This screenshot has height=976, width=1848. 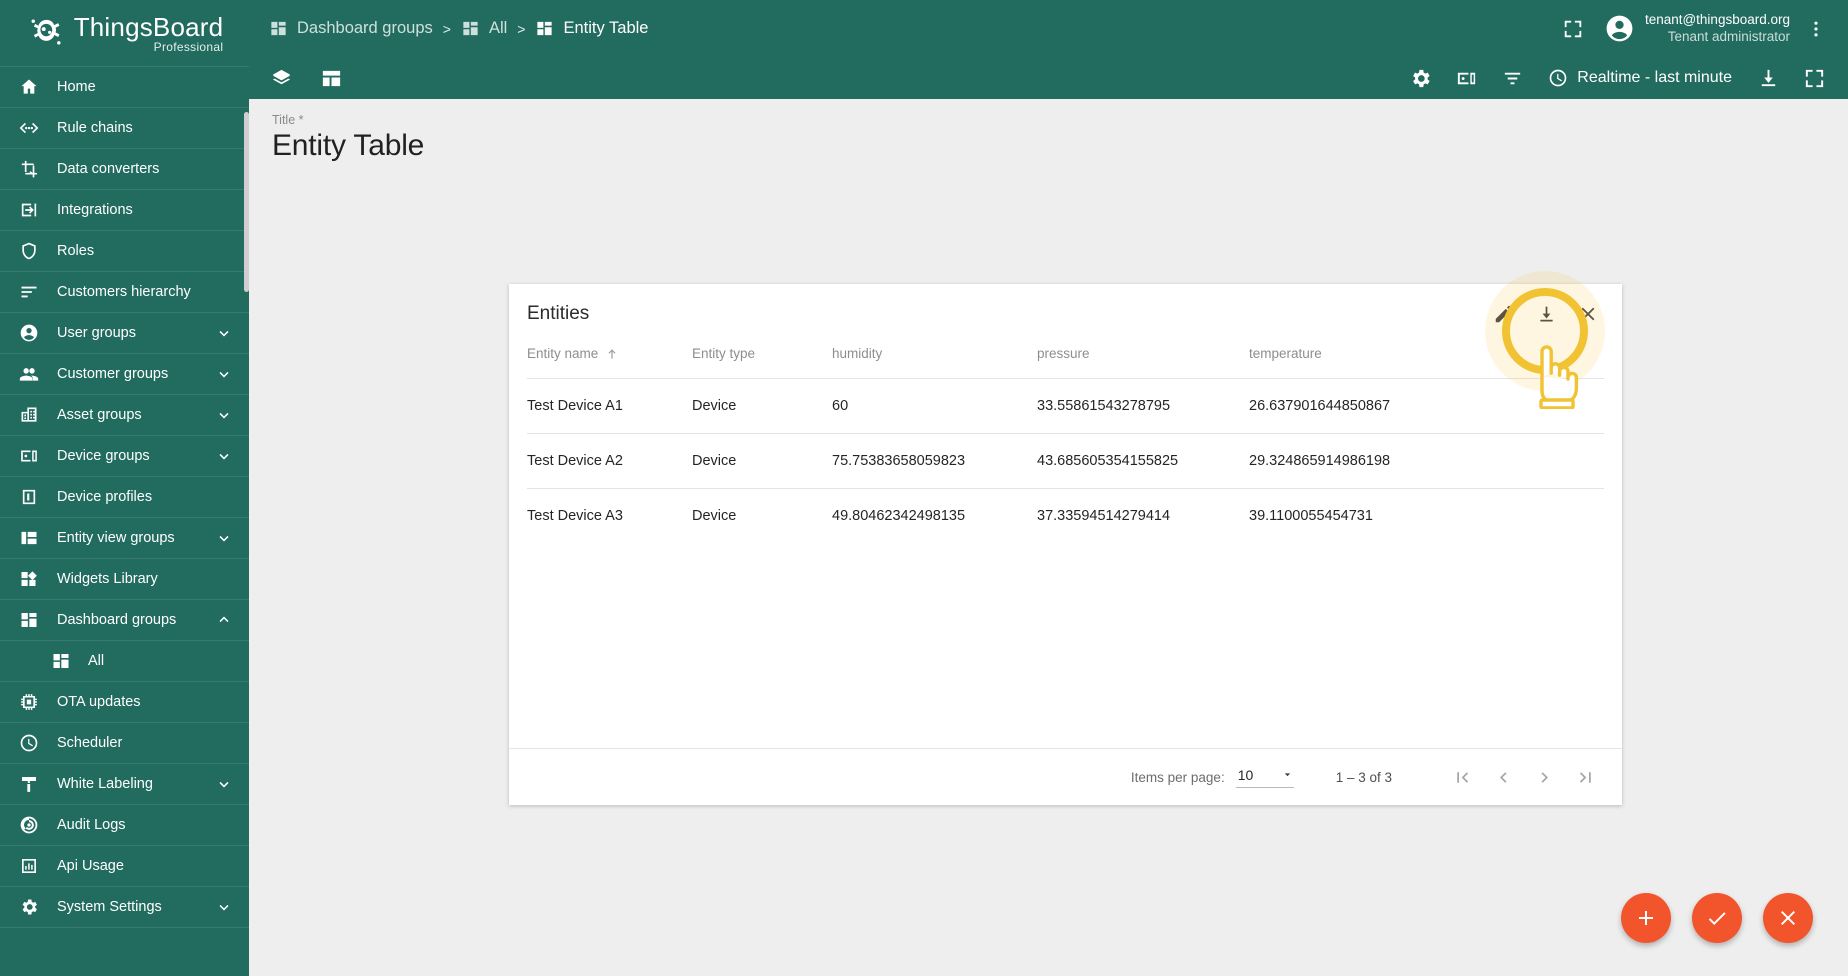 What do you see at coordinates (124, 33) in the screenshot?
I see `brand-logo: ThingsBoard Professional` at bounding box center [124, 33].